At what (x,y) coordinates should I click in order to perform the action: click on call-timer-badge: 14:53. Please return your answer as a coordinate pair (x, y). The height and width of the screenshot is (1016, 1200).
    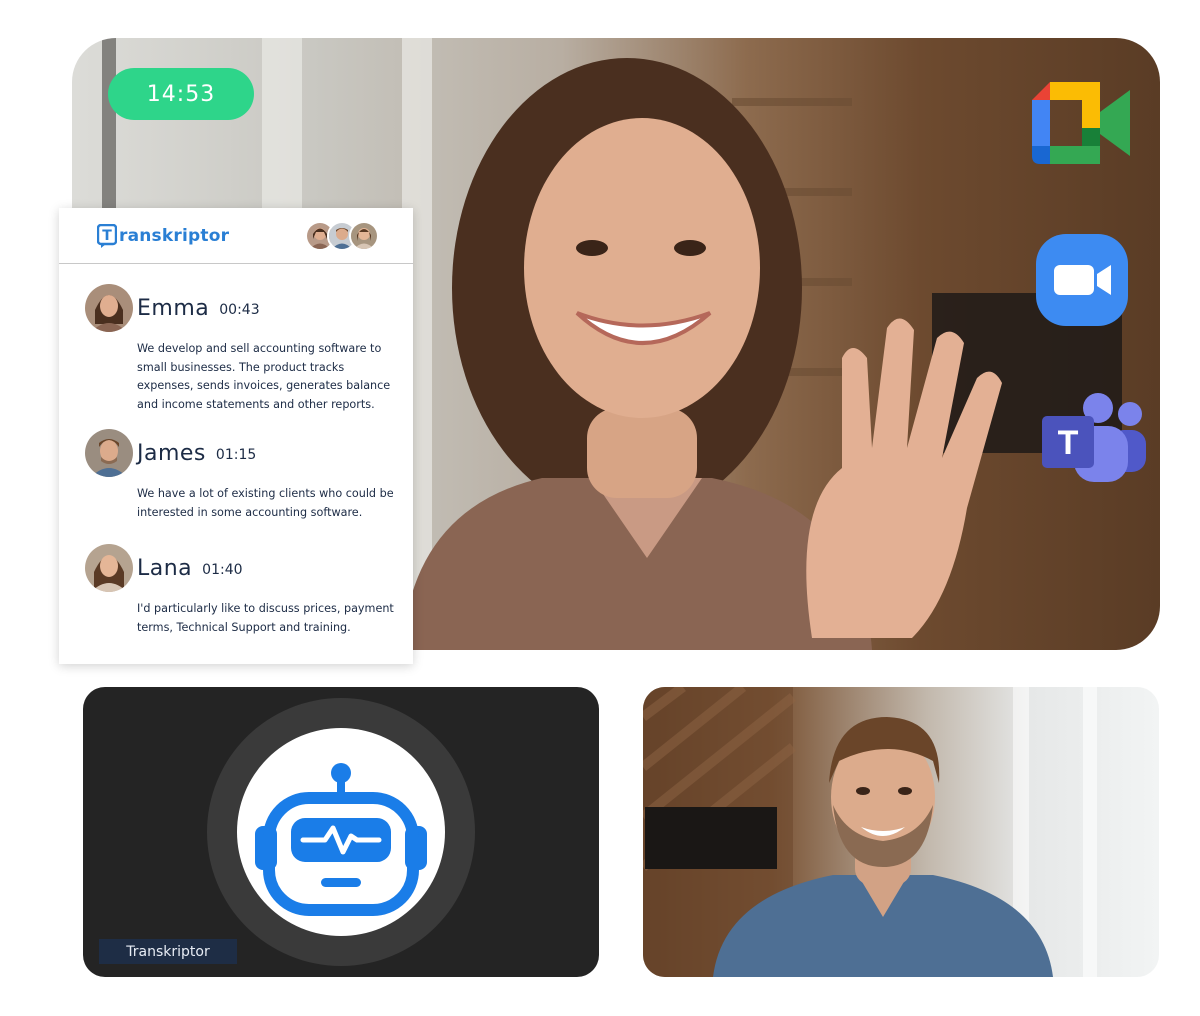
    Looking at the image, I should click on (181, 94).